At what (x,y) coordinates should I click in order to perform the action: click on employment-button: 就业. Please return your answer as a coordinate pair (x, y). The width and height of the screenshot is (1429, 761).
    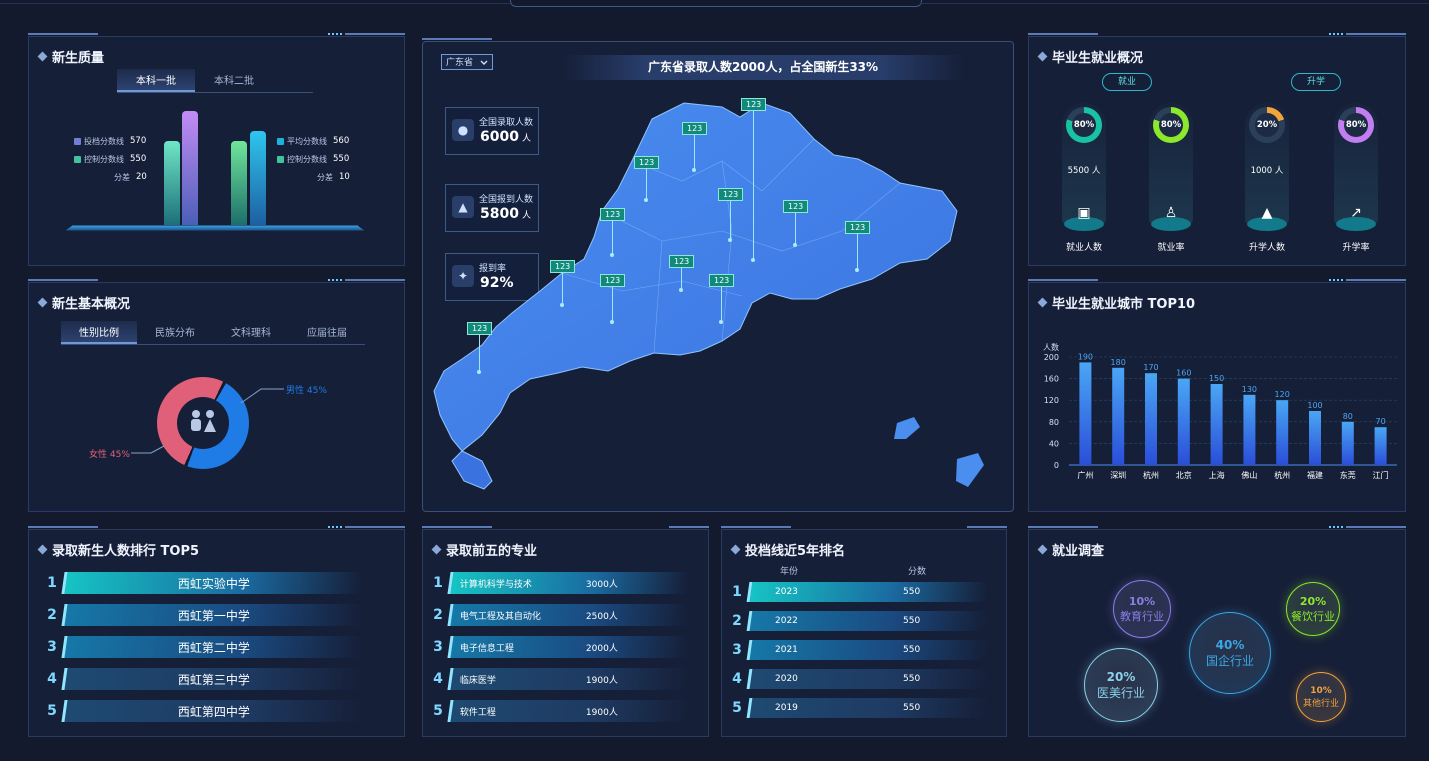
    Looking at the image, I should click on (1127, 82).